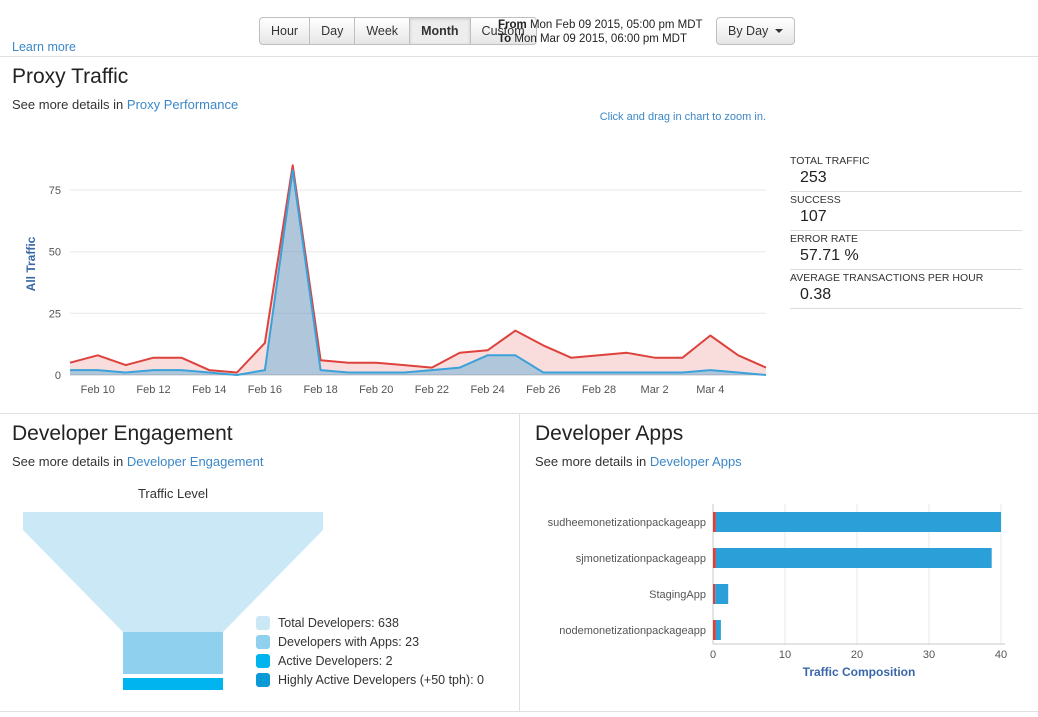 This screenshot has width=1038, height=717. I want to click on svg-text: sjmonetizationpackageapp, so click(641, 559).